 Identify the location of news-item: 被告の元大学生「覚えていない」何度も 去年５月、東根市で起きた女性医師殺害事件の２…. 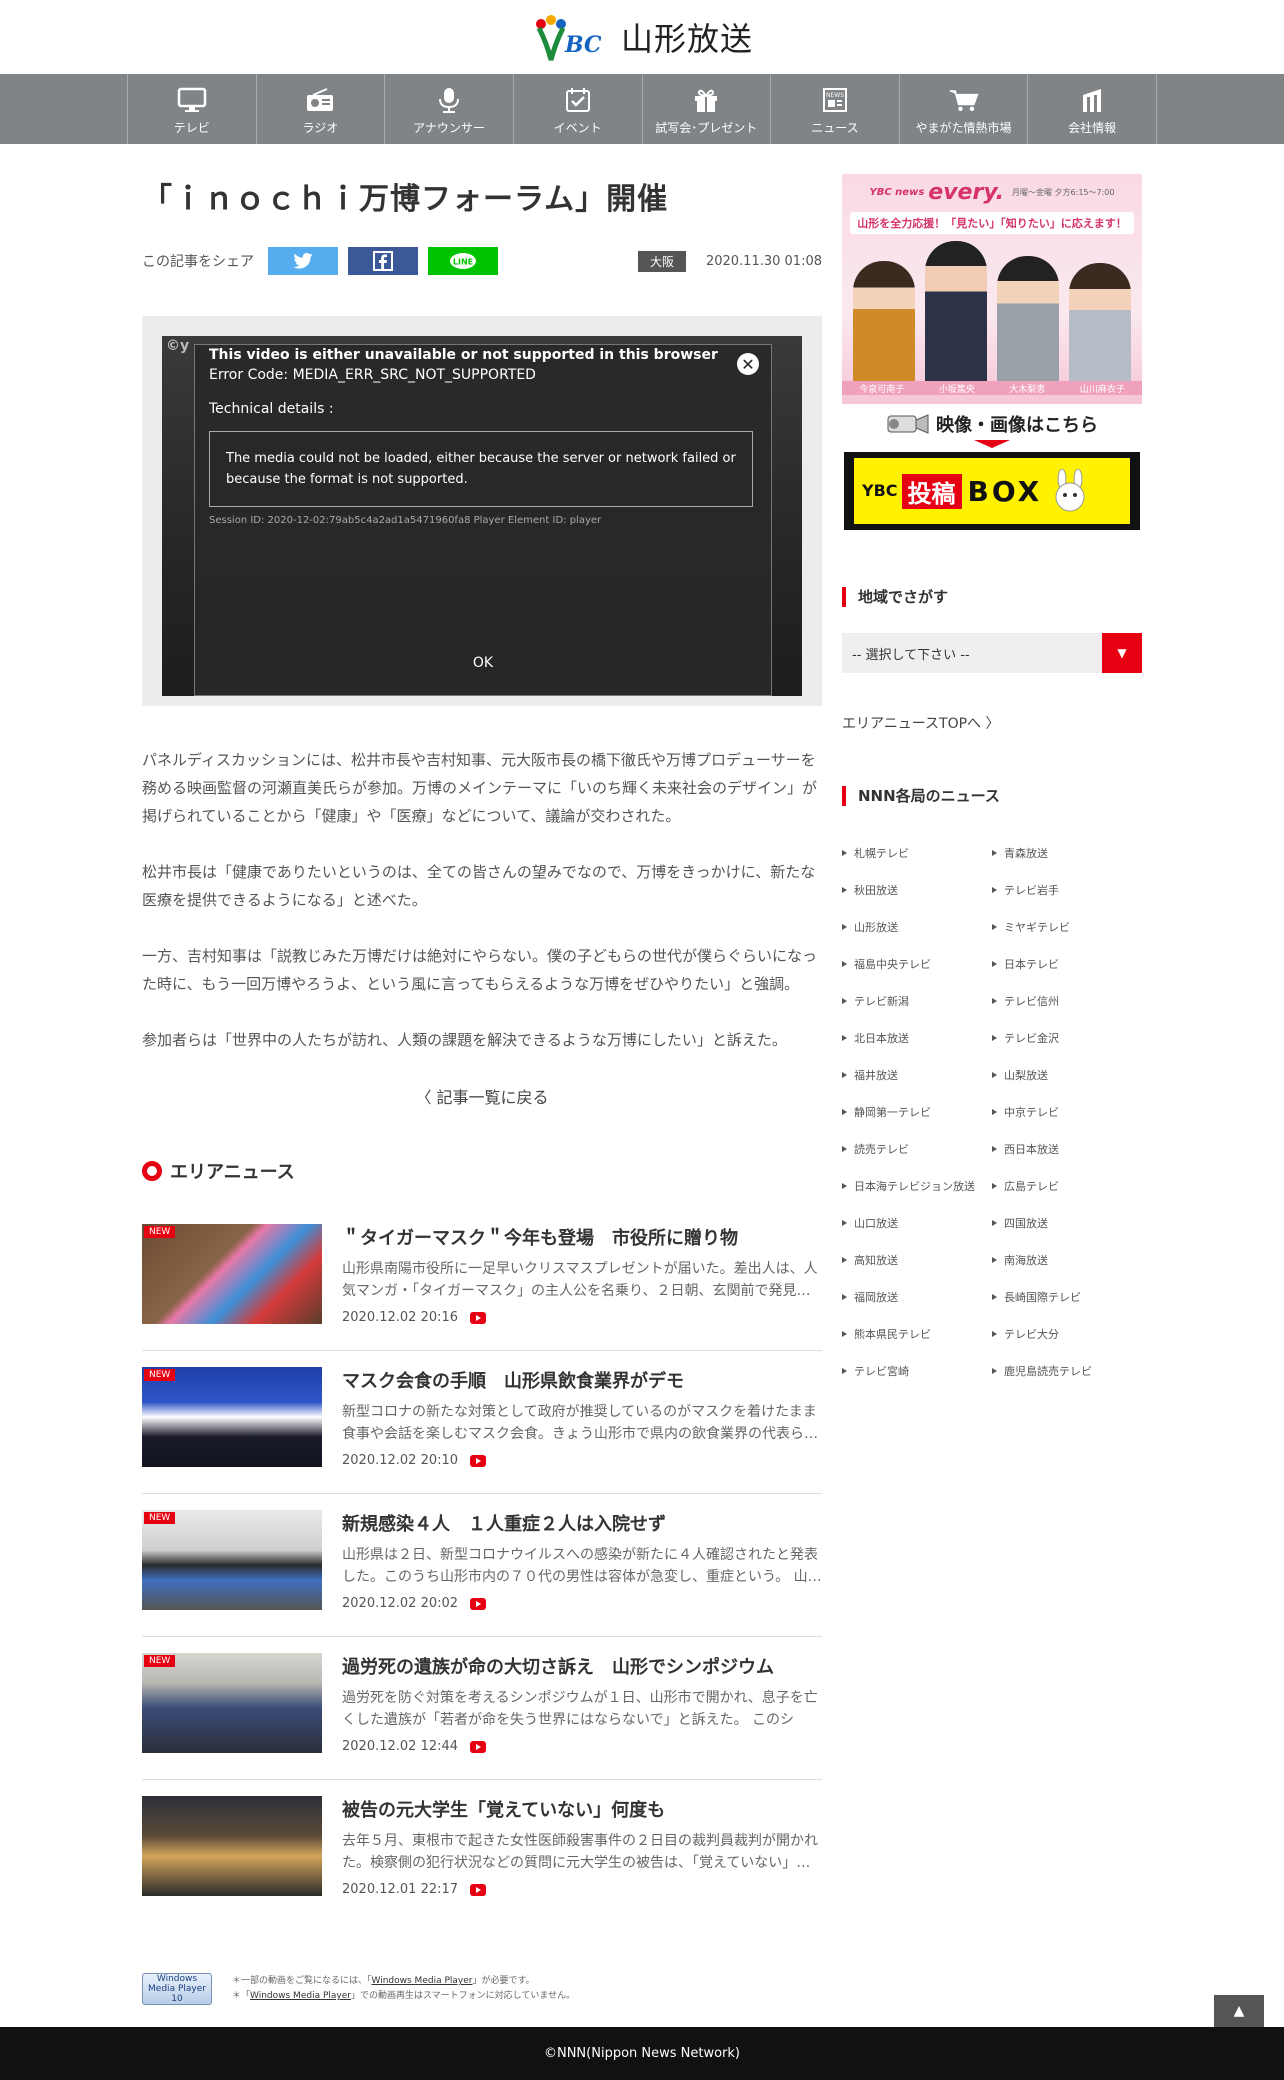
(482, 1851).